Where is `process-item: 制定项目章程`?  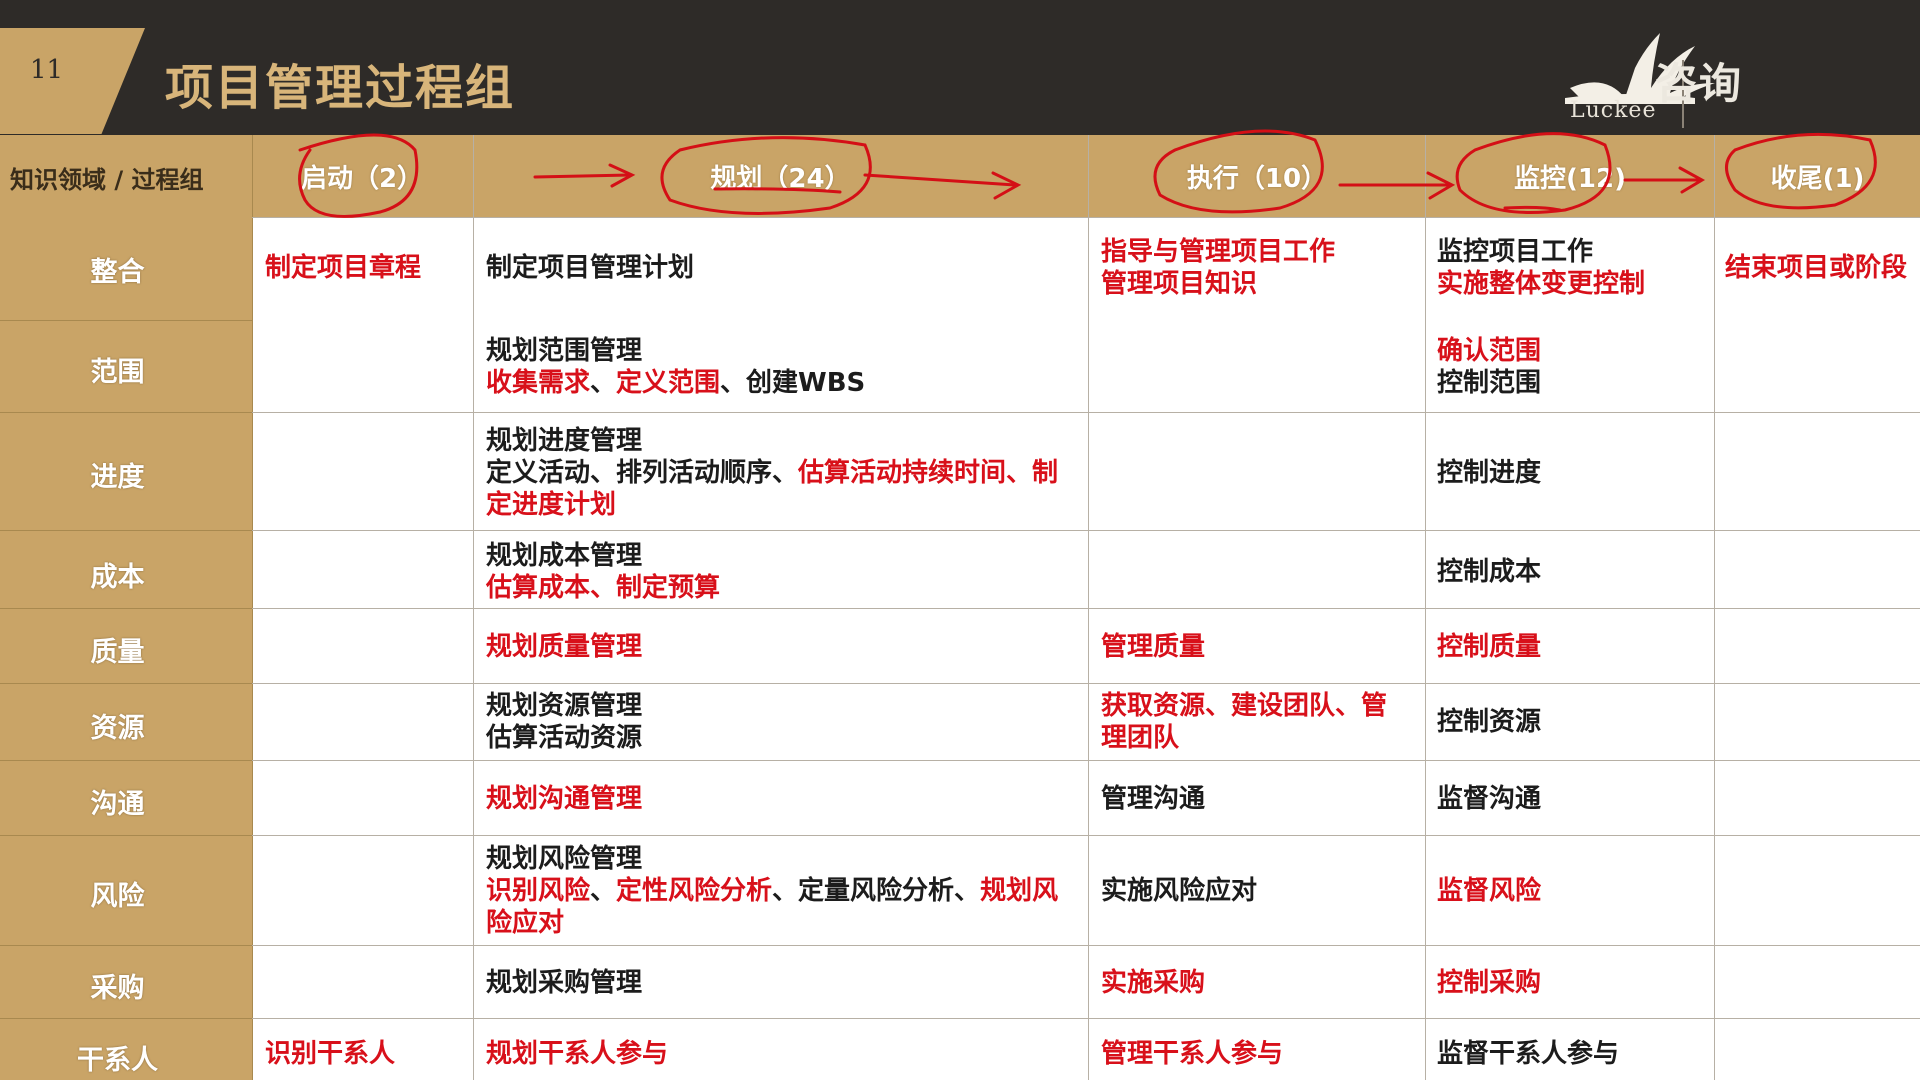
process-item: 制定项目章程 is located at coordinates (343, 268).